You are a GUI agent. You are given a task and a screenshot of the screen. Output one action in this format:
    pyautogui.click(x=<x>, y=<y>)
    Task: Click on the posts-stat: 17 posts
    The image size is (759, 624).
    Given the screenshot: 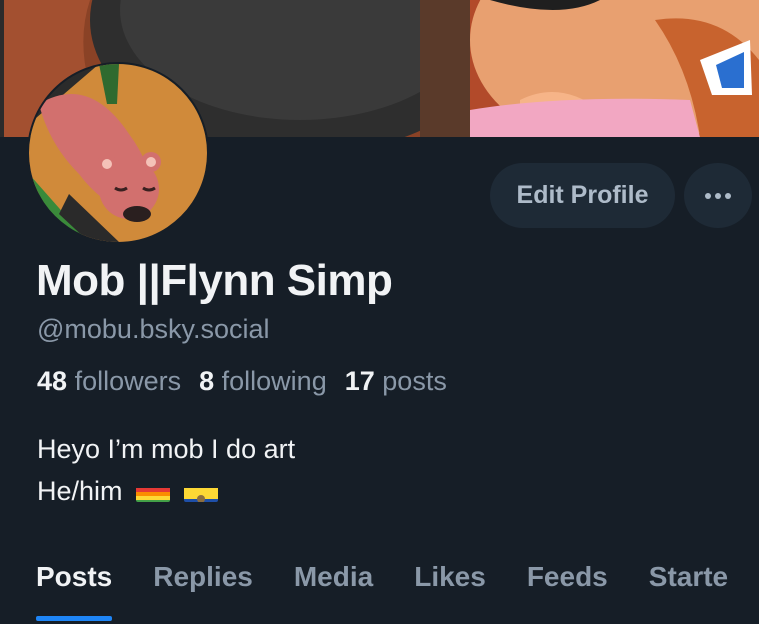 What is the action you would take?
    pyautogui.click(x=396, y=381)
    